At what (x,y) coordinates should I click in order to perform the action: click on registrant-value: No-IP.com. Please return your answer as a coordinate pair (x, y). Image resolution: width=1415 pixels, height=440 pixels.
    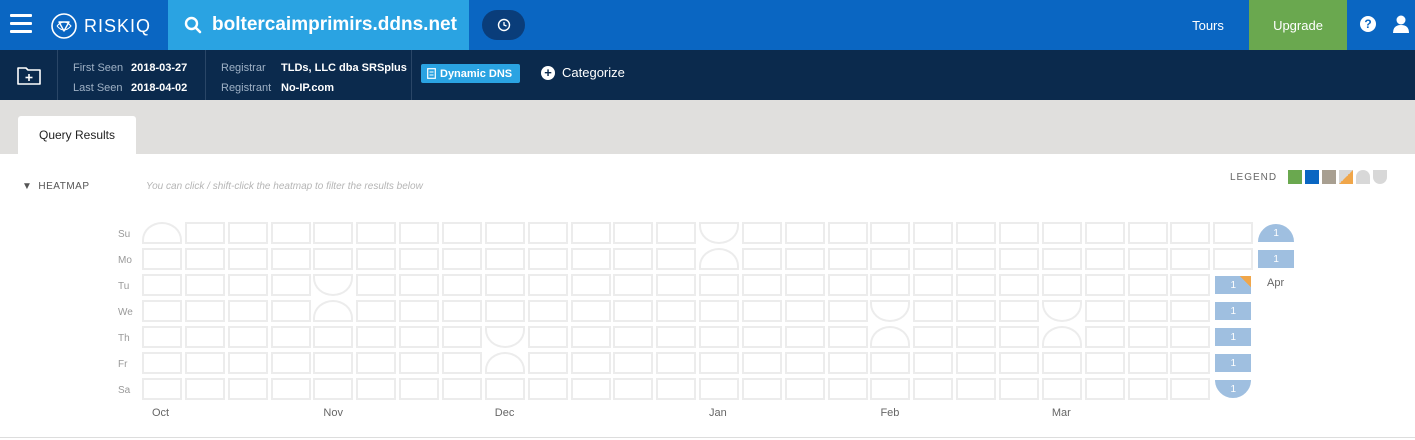
    Looking at the image, I should click on (307, 88).